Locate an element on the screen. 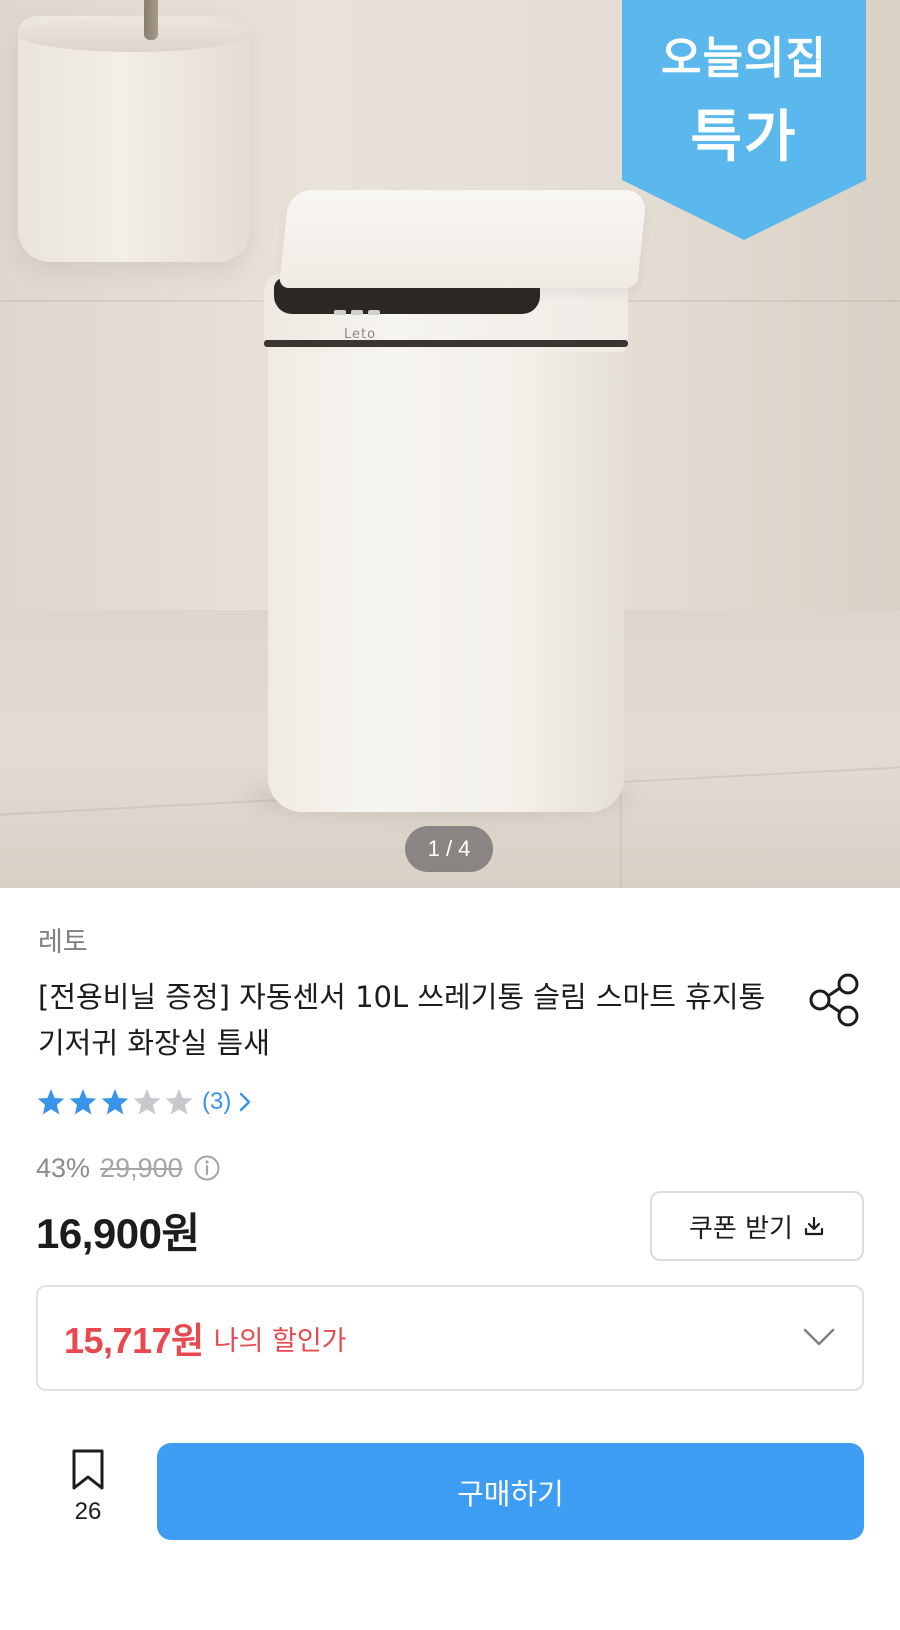 The width and height of the screenshot is (900, 1630). bookmark-button: 26 is located at coordinates (88, 1493).